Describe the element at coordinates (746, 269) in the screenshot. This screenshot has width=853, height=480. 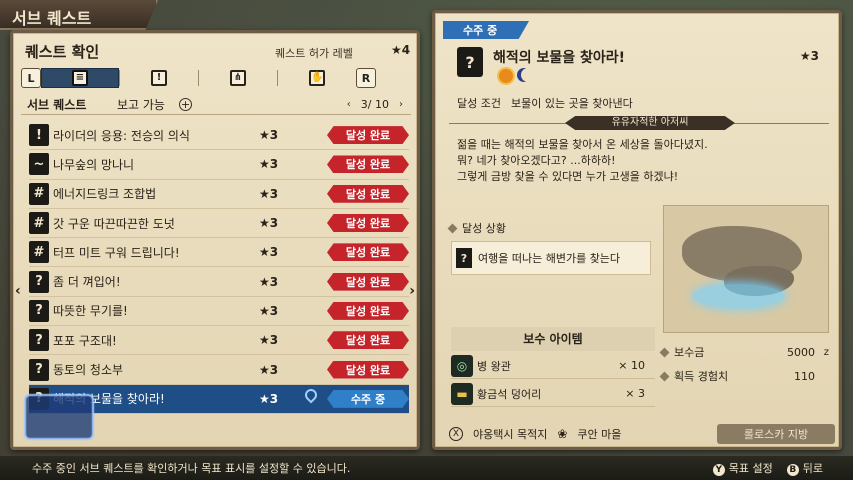
I see `quest-map` at that location.